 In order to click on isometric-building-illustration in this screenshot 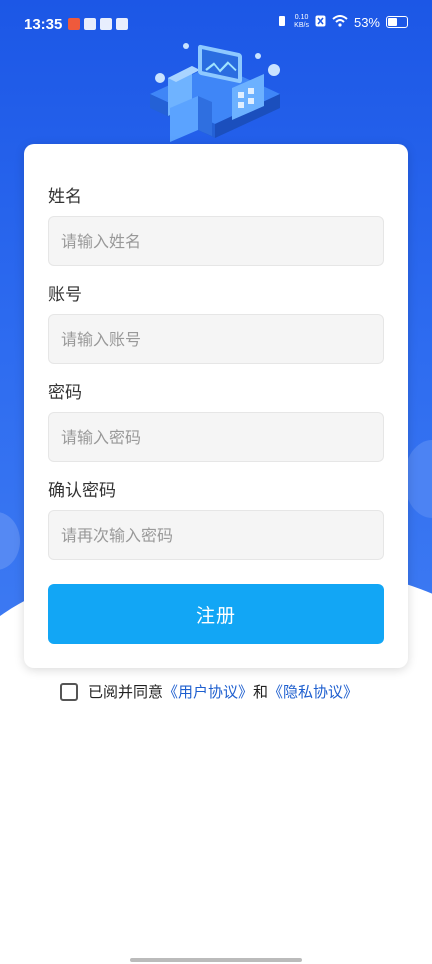, I will do `click(215, 85)`.